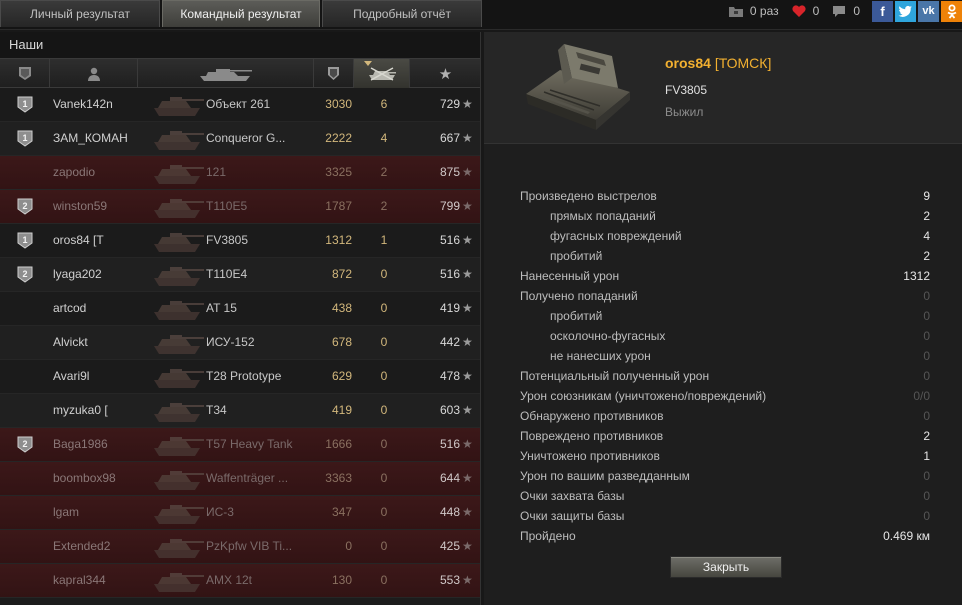 Image resolution: width=962 pixels, height=605 pixels. I want to click on table-row: boombox98 Waffenträger ... 3363 0 644 ★, so click(240, 479).